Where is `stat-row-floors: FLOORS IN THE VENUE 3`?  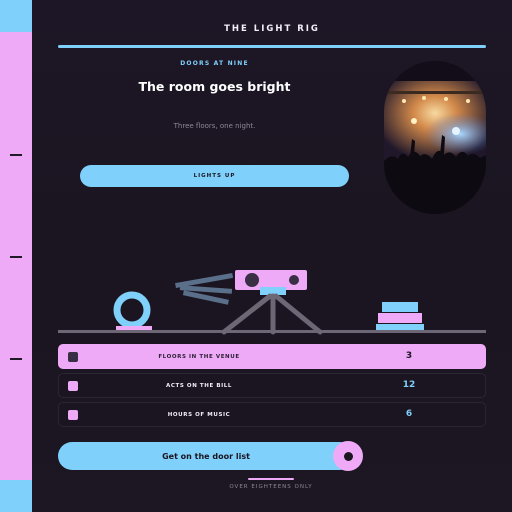 stat-row-floors: FLOORS IN THE VENUE 3 is located at coordinates (272, 356).